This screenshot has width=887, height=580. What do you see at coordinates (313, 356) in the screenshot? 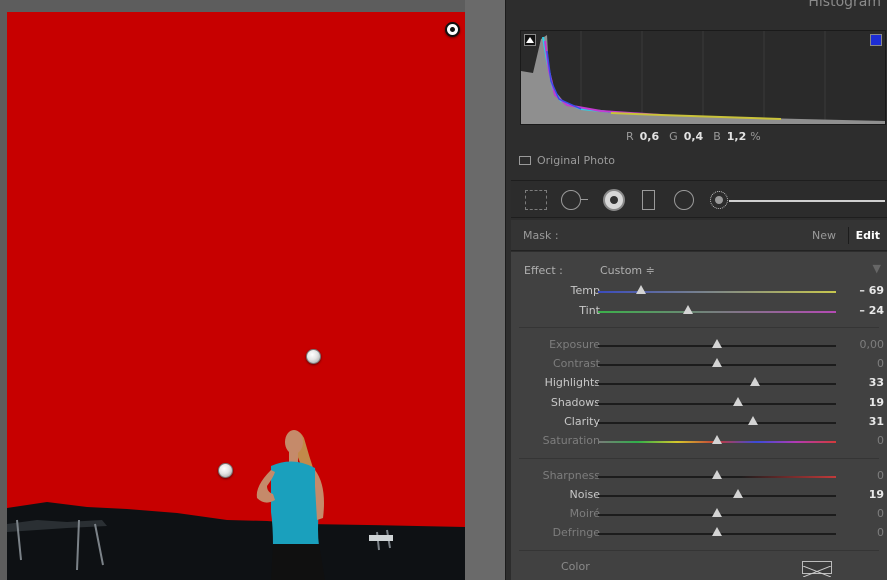
I see `mask-pin-center` at bounding box center [313, 356].